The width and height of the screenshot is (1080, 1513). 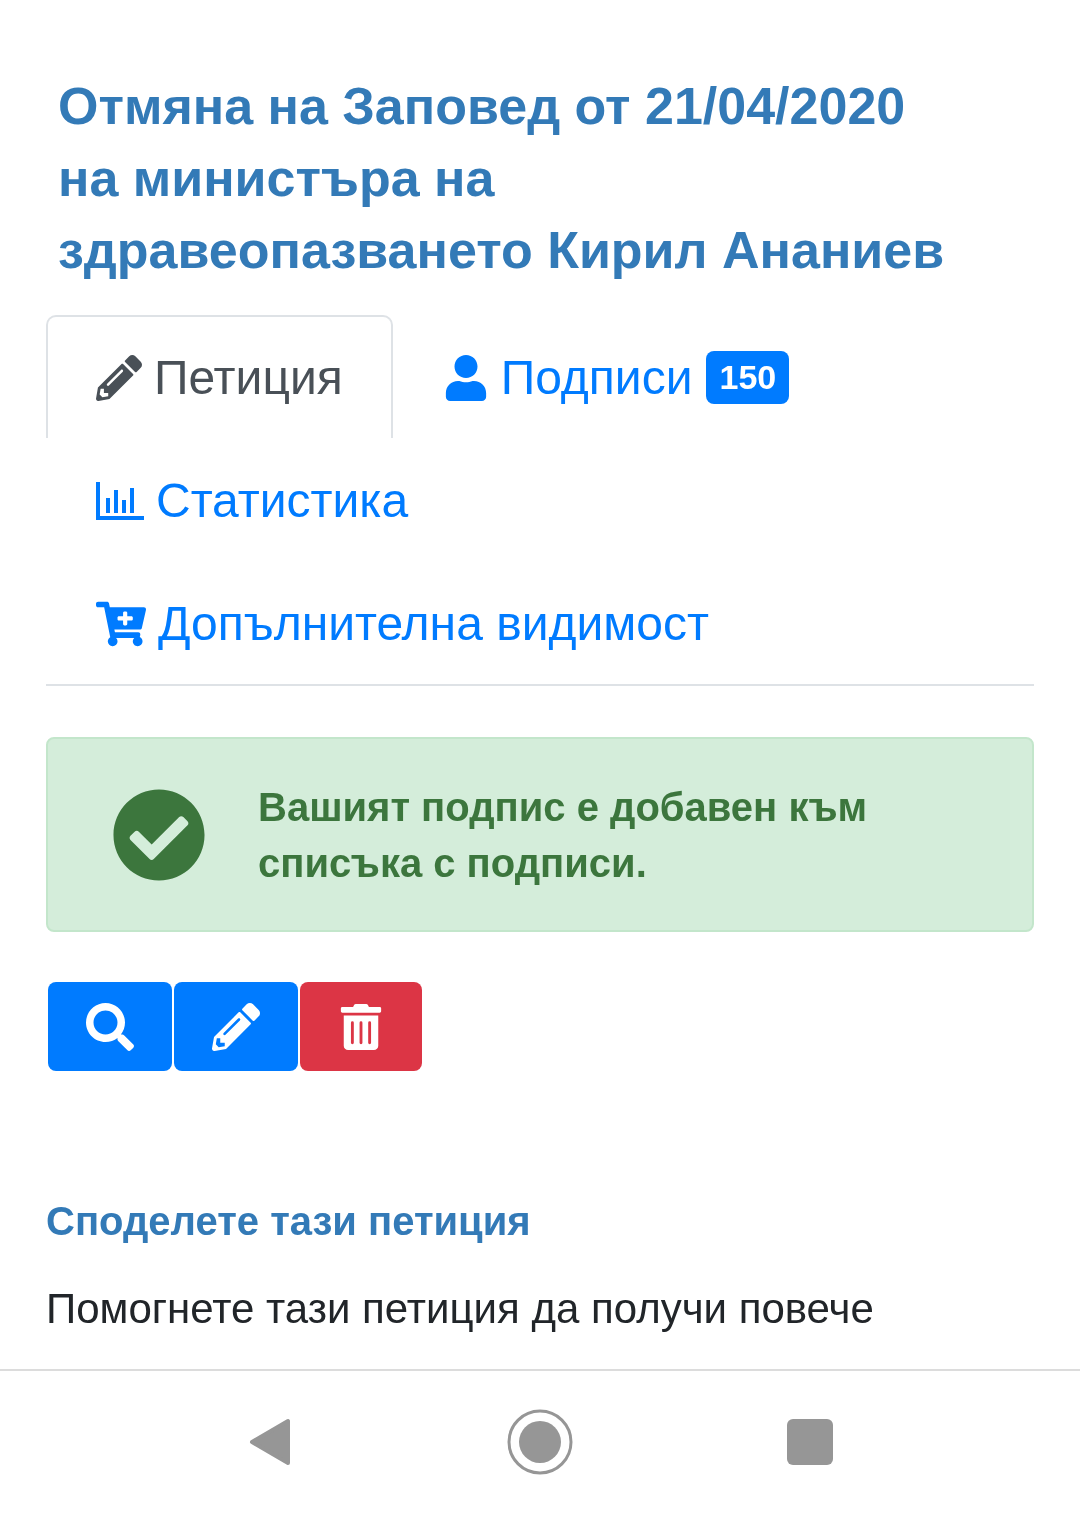 I want to click on edit-button, so click(x=236, y=1026).